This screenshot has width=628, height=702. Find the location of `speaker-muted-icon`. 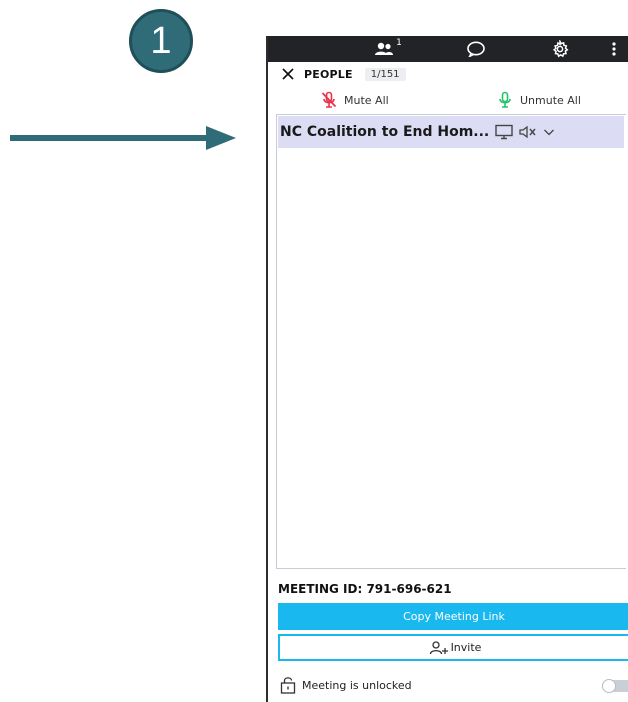

speaker-muted-icon is located at coordinates (527, 132).